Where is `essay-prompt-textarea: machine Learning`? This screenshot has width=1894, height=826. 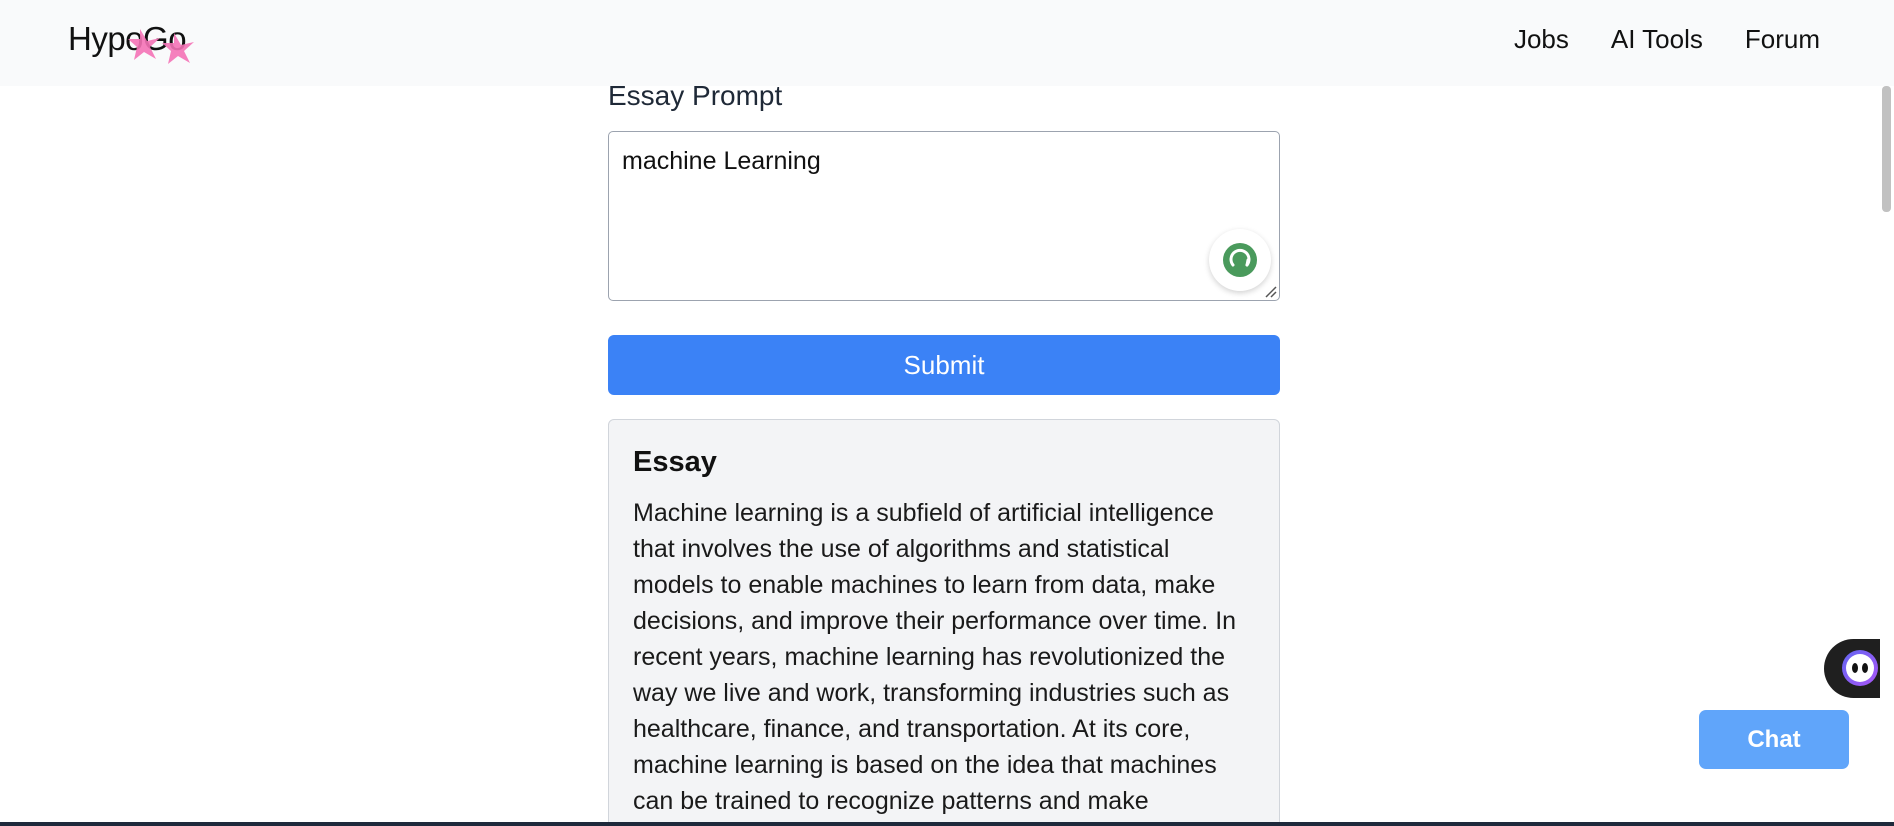
essay-prompt-textarea: machine Learning is located at coordinates (944, 216).